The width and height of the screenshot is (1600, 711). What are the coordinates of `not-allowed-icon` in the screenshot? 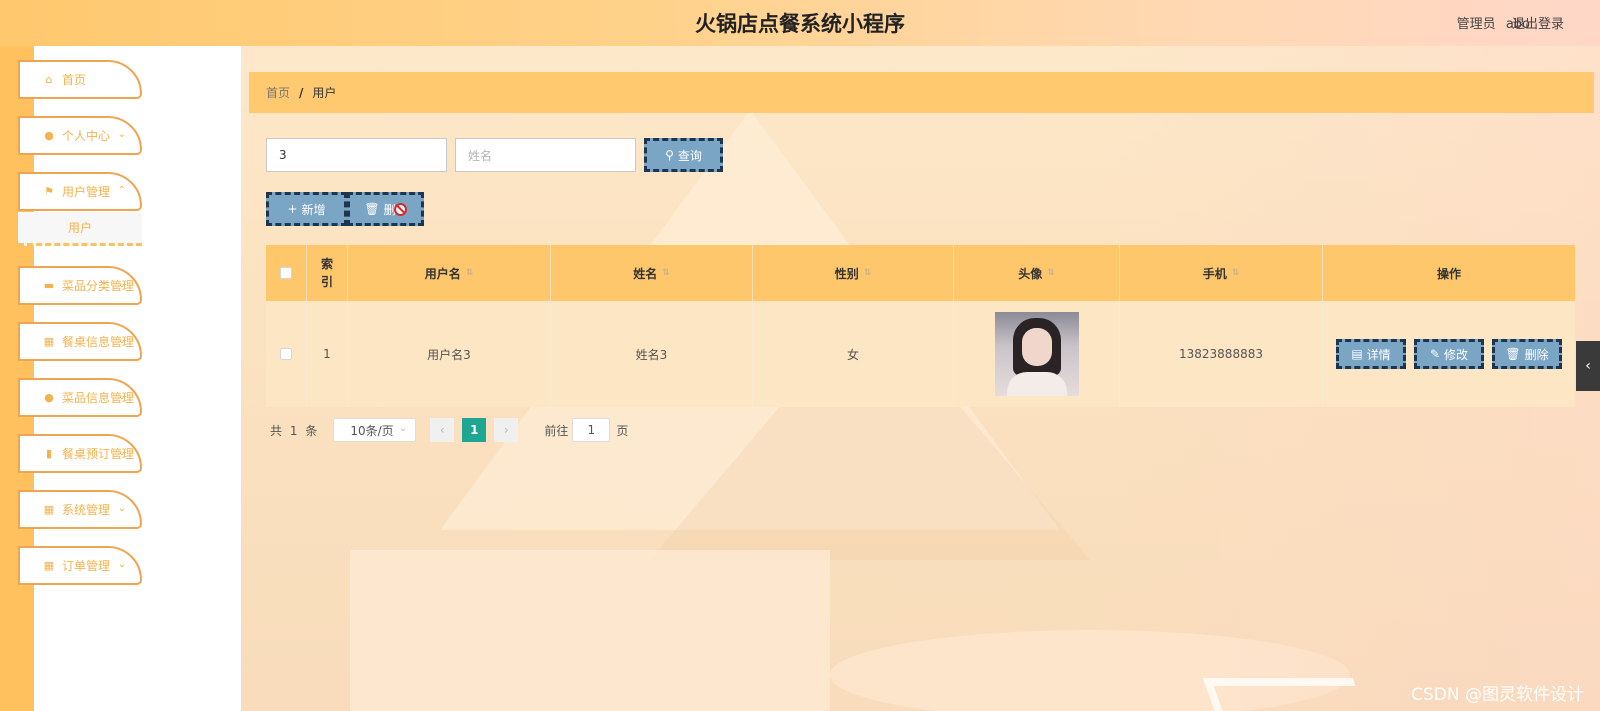 It's located at (400, 209).